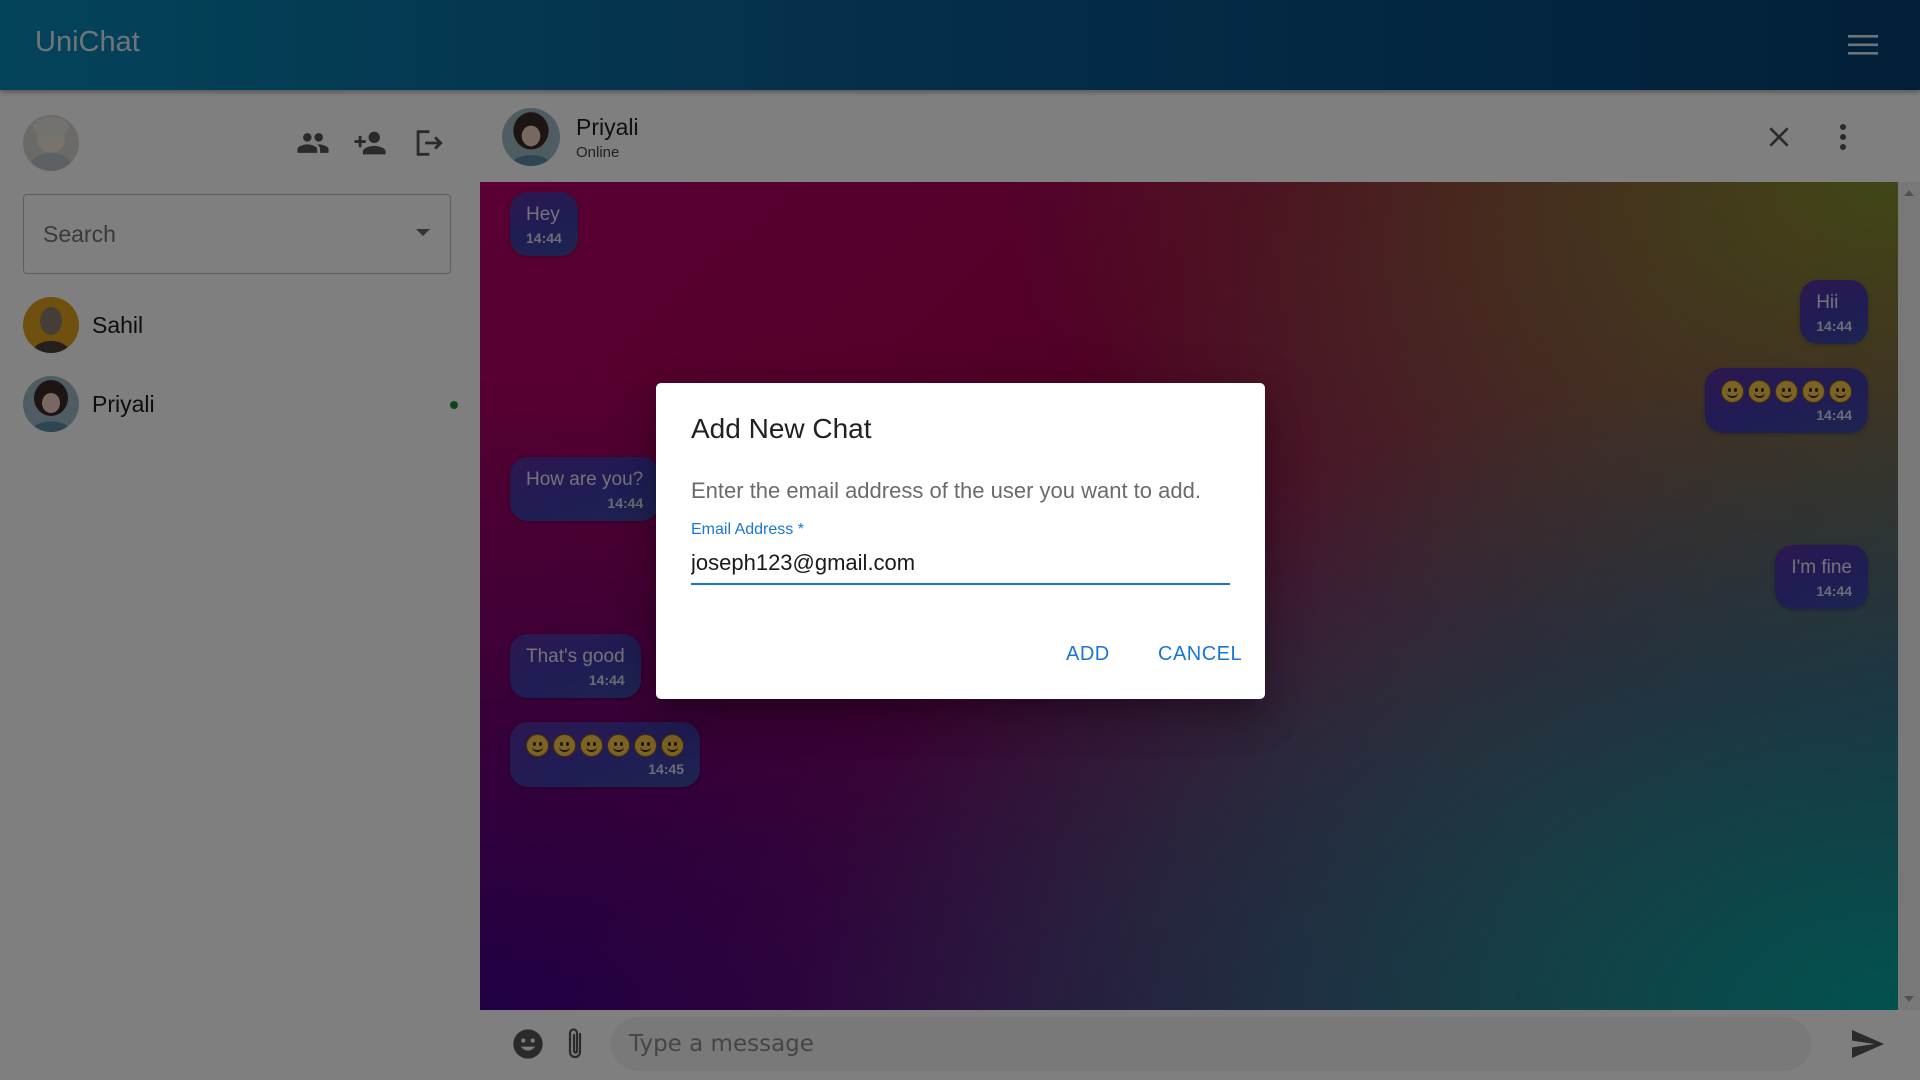 This screenshot has height=1080, width=1920. Describe the element at coordinates (960, 564) in the screenshot. I see `email-field` at that location.